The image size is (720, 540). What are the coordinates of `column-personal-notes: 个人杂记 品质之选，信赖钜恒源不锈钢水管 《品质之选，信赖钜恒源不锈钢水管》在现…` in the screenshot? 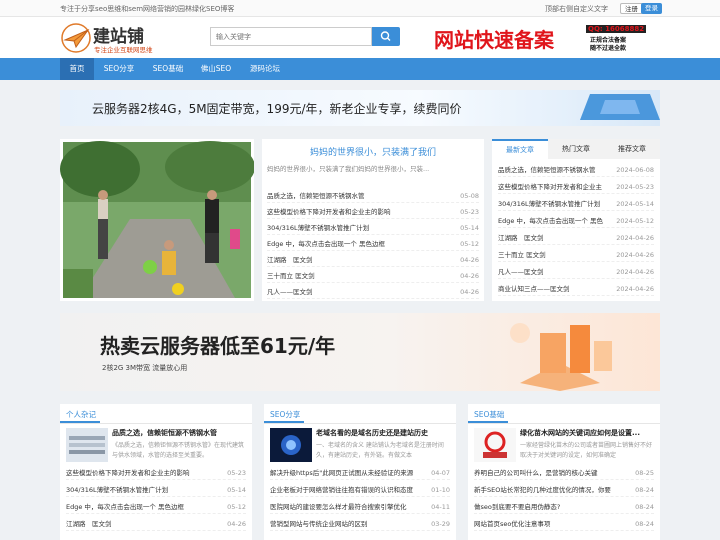 It's located at (156, 472).